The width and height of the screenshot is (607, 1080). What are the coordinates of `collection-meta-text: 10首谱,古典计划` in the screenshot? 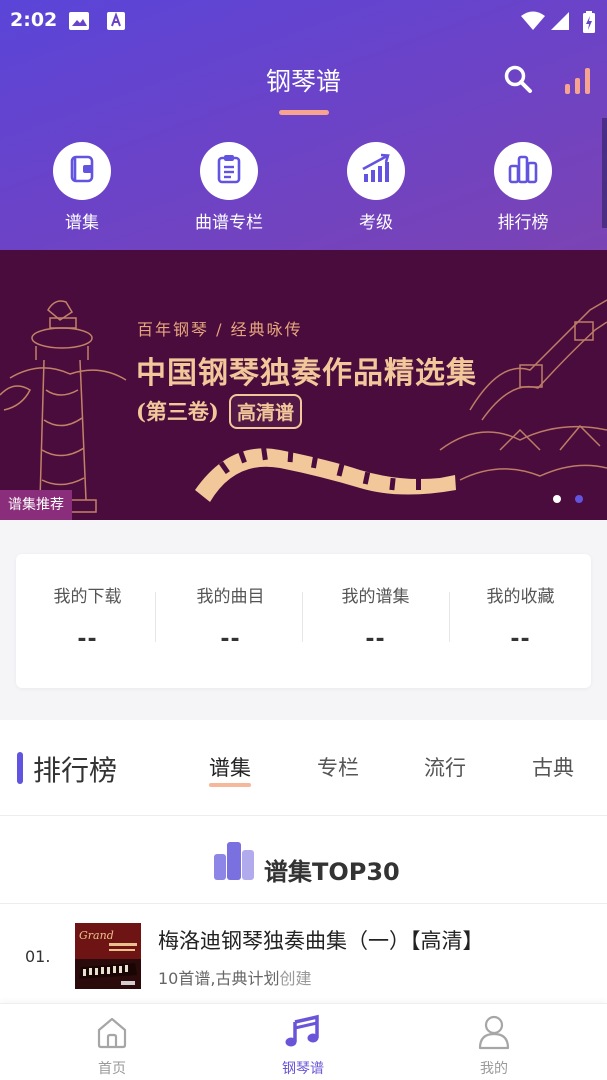 It's located at (219, 978).